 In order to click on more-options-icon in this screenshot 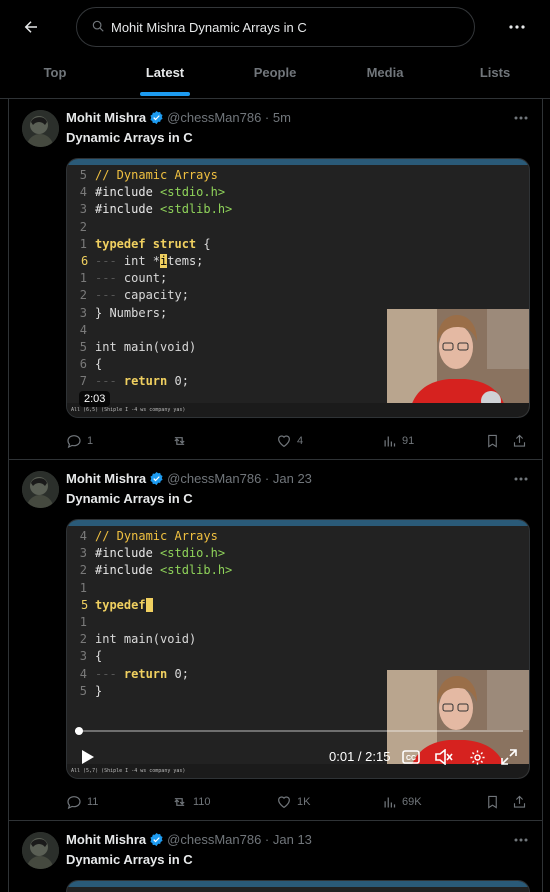, I will do `click(517, 27)`.